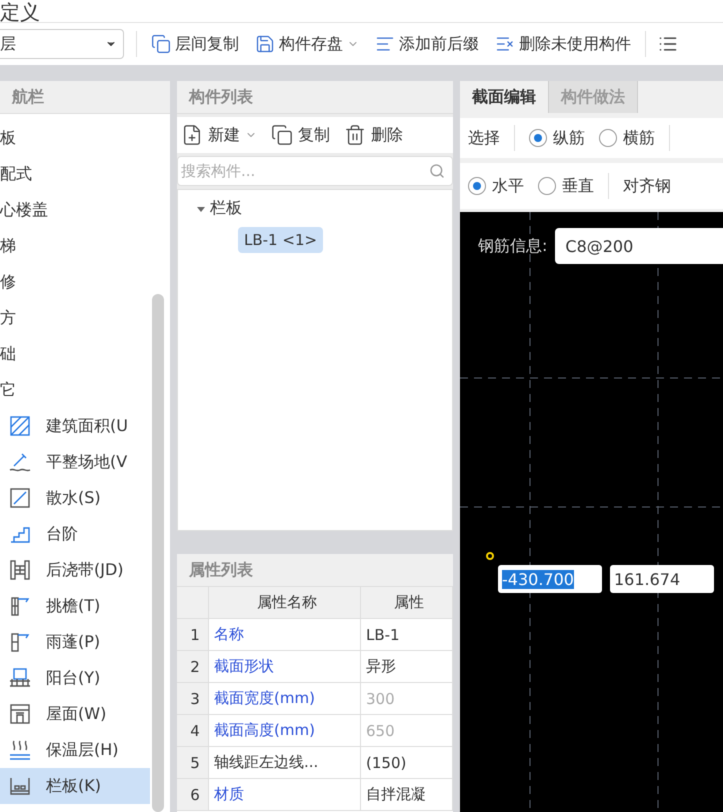  I want to click on radio-option: 水平, so click(496, 186).